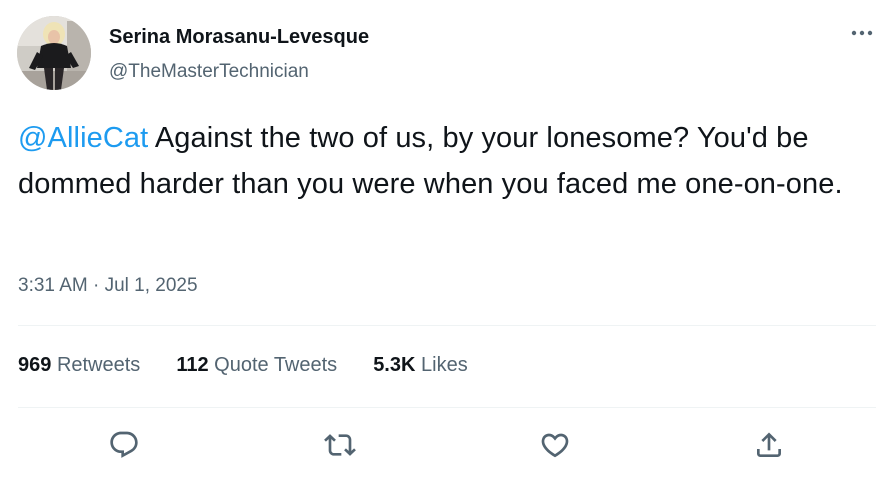 The width and height of the screenshot is (894, 499). I want to click on profile-photo-icon, so click(54, 53).